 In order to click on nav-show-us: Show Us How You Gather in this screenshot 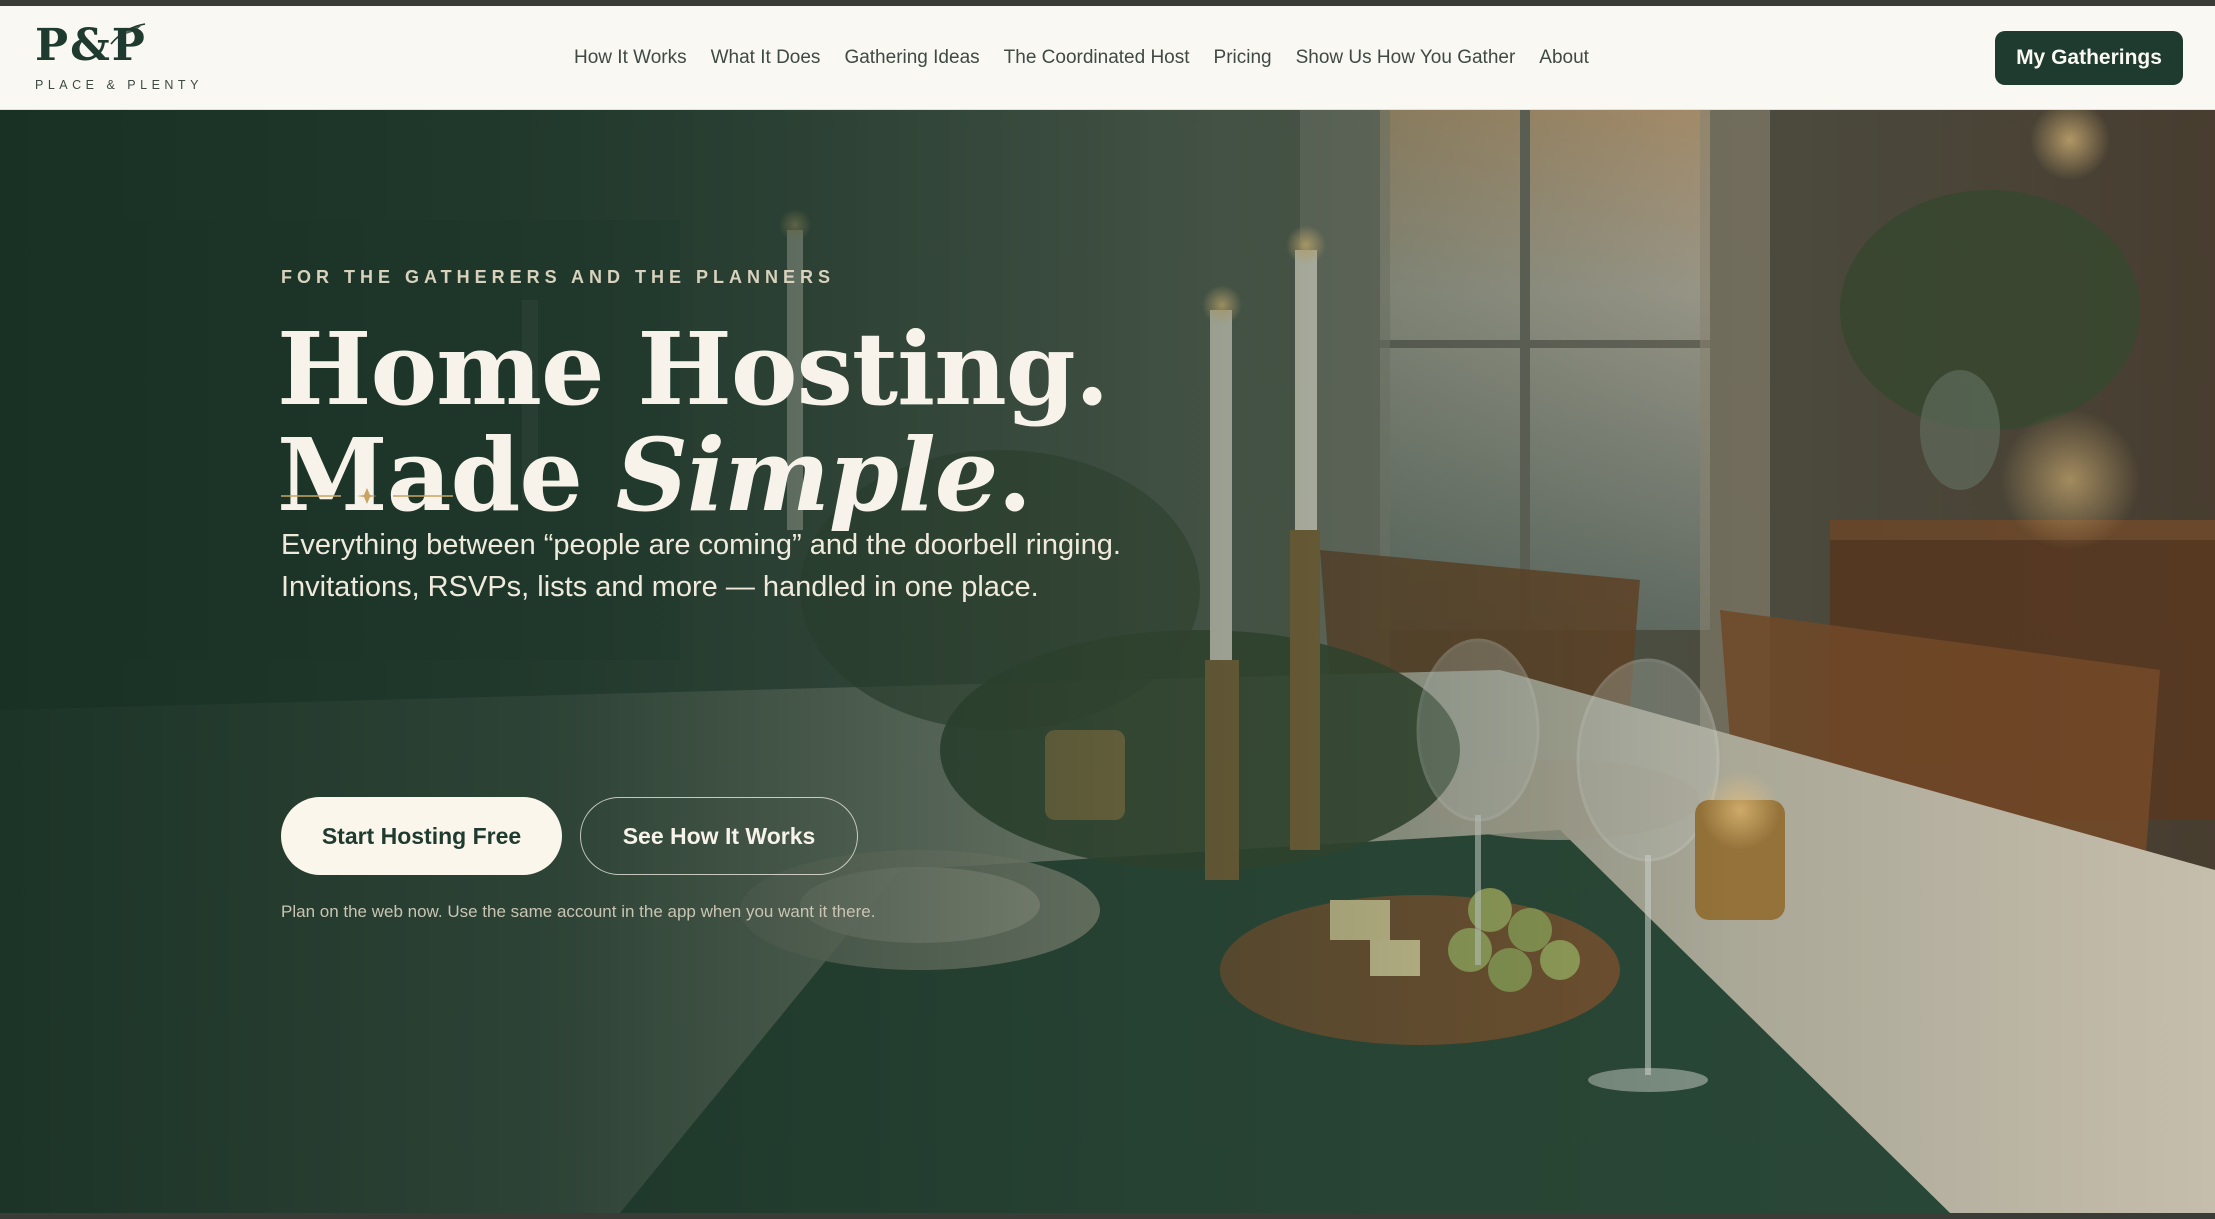, I will do `click(1406, 58)`.